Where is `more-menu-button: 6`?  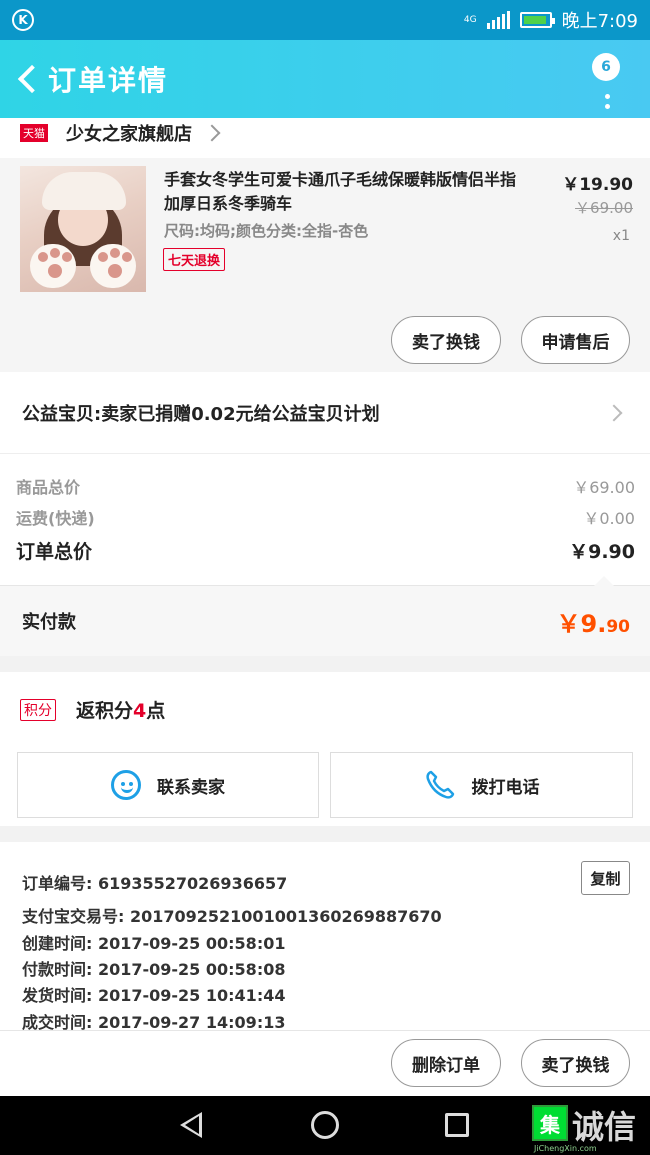
more-menu-button: 6 is located at coordinates (607, 79).